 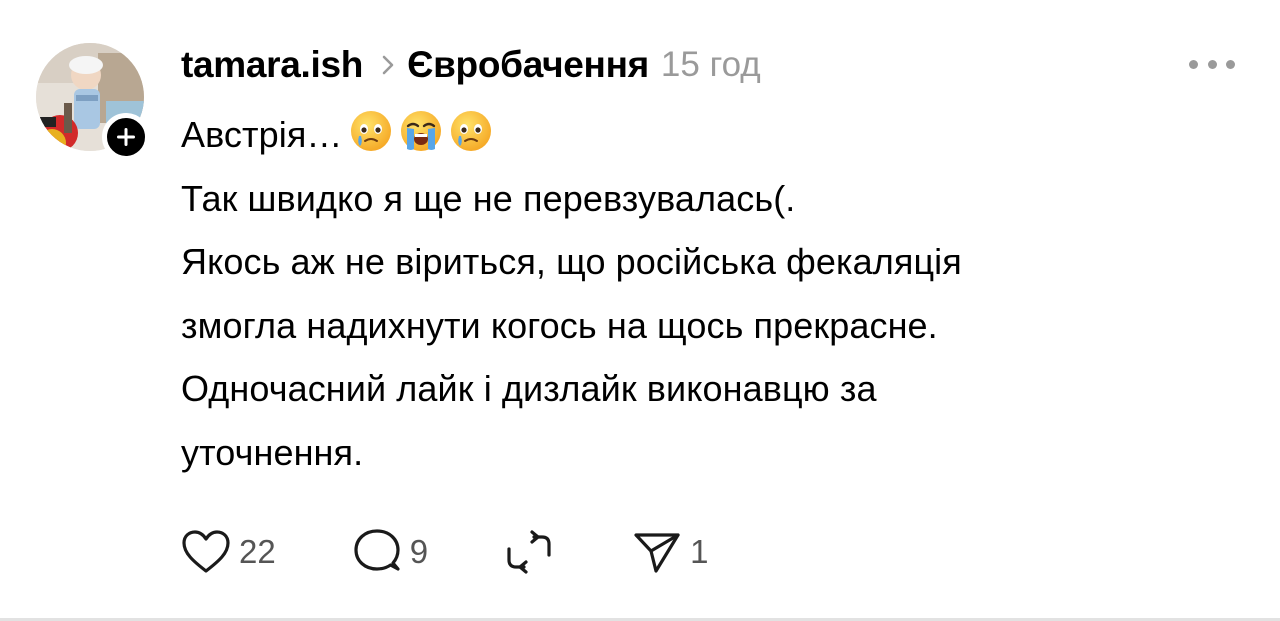 I want to click on share-button: 1, so click(x=670, y=552).